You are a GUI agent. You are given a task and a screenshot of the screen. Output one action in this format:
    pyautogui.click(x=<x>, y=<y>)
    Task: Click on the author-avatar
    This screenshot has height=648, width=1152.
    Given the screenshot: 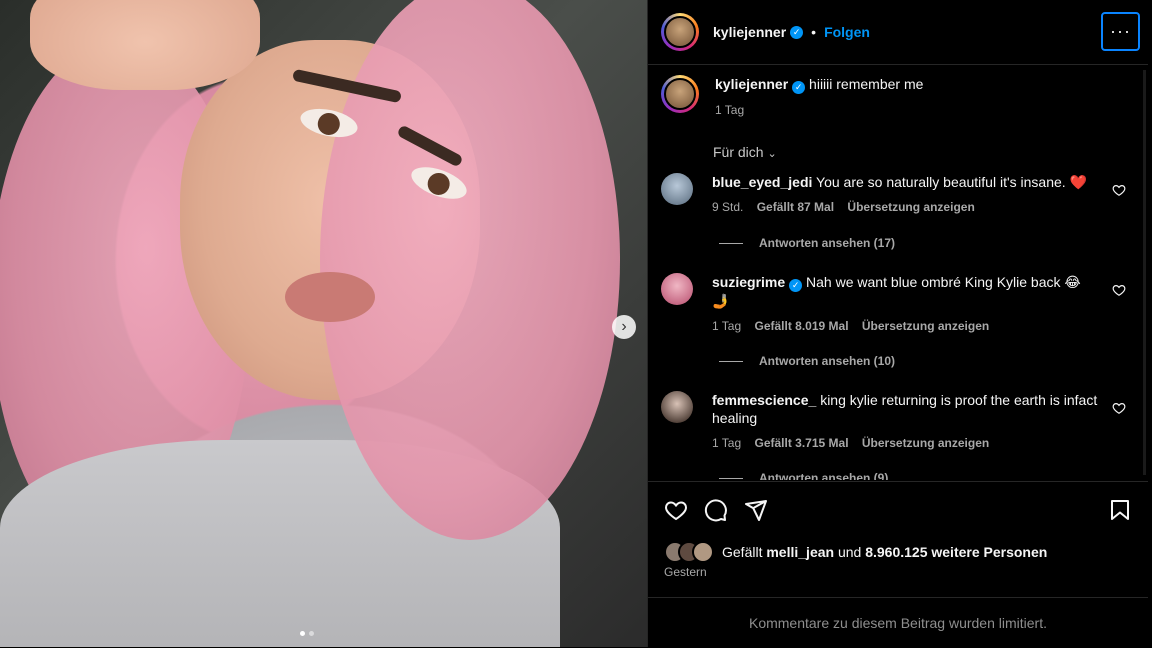 What is the action you would take?
    pyautogui.click(x=680, y=32)
    